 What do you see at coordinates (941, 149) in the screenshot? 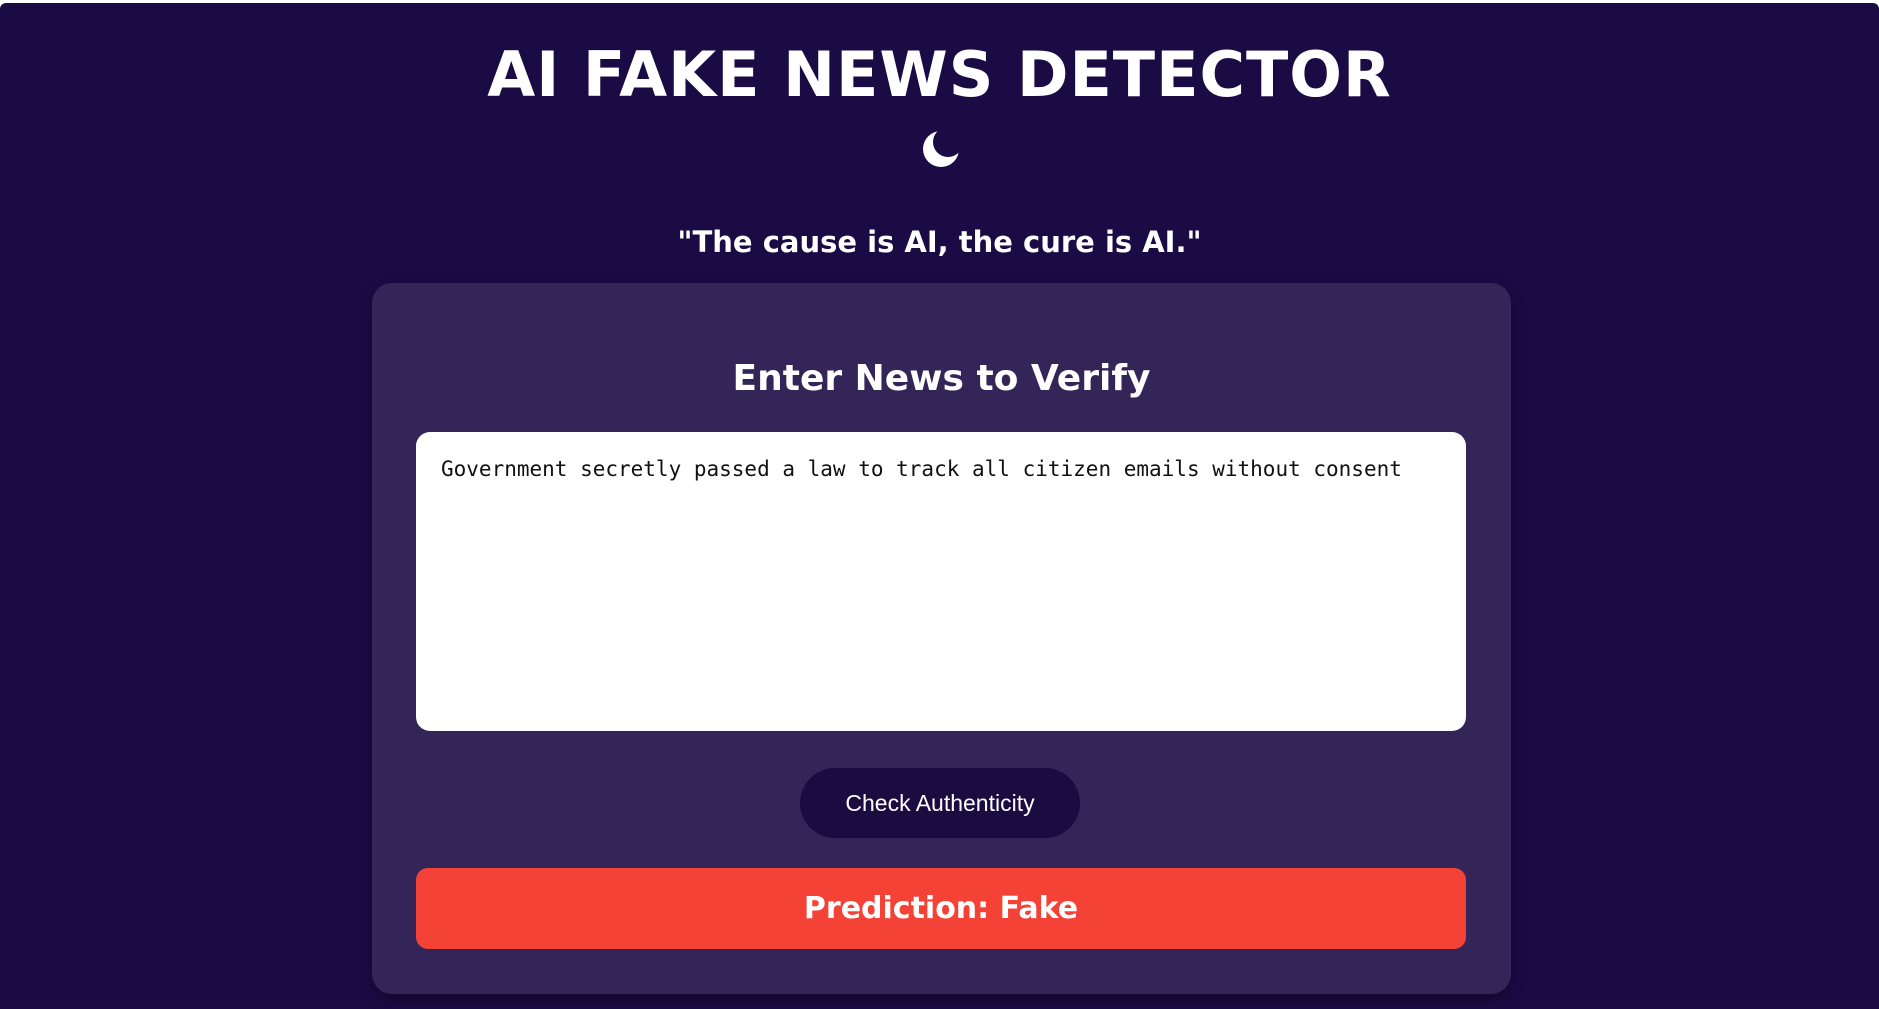
I see `crescent-moon-icon` at bounding box center [941, 149].